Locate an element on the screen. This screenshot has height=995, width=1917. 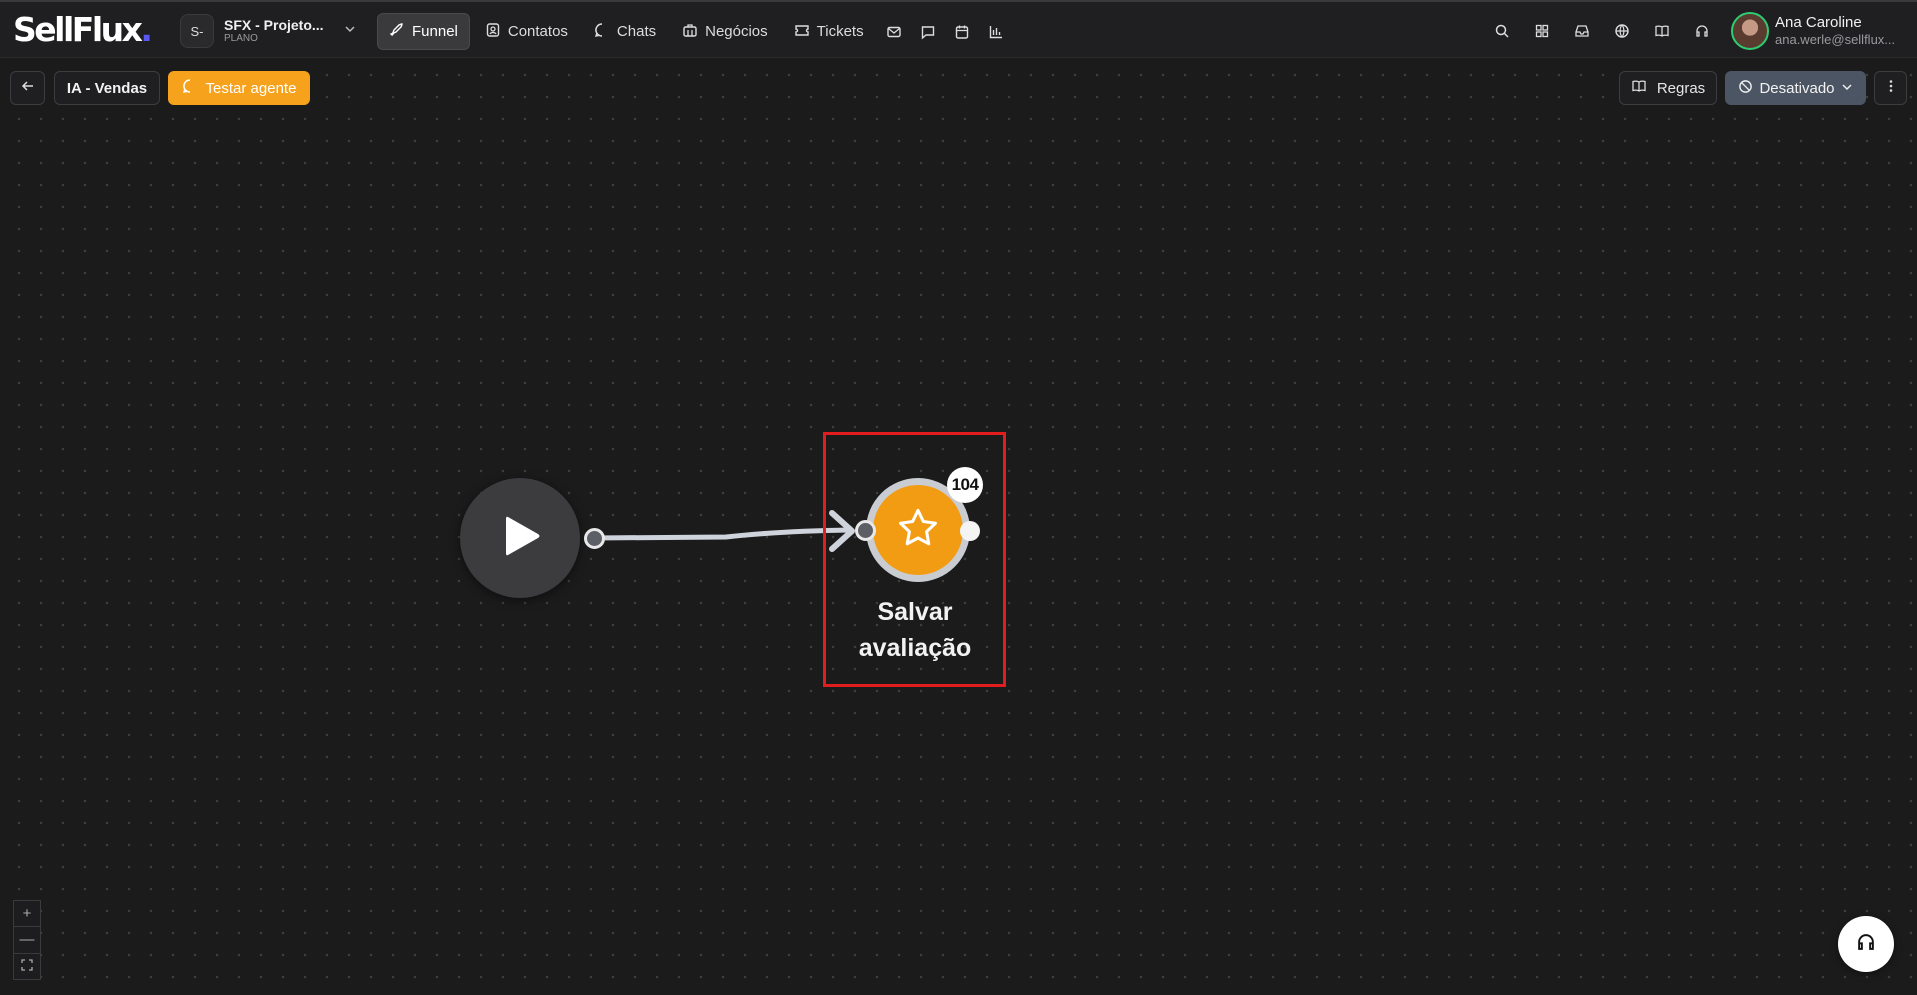
start-node-output-handle is located at coordinates (594, 538).